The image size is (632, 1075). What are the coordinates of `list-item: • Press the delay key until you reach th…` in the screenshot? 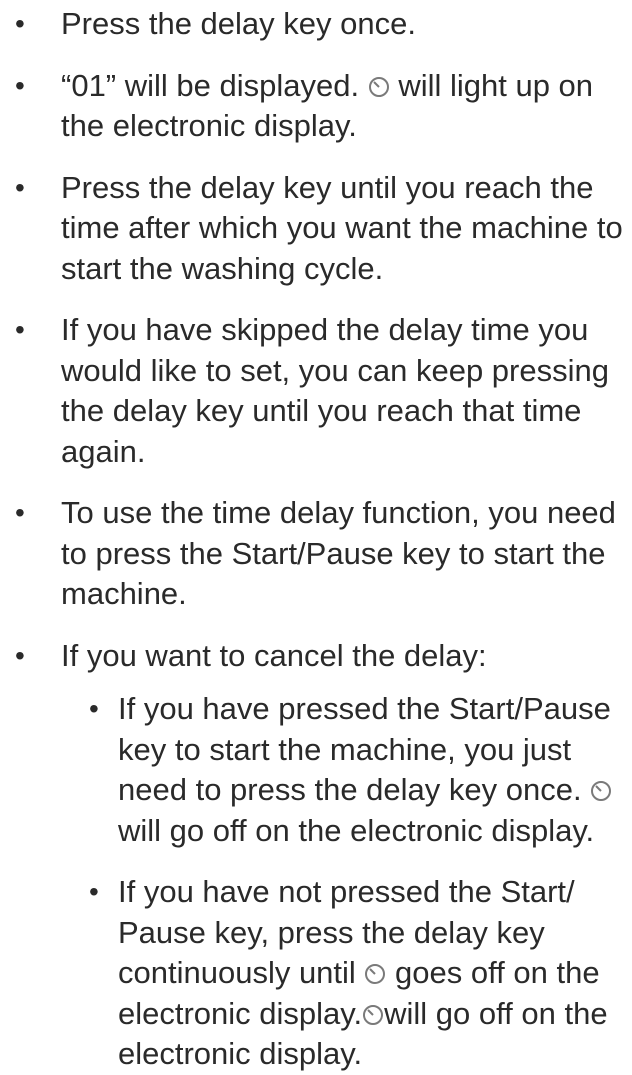 It's located at (316, 229).